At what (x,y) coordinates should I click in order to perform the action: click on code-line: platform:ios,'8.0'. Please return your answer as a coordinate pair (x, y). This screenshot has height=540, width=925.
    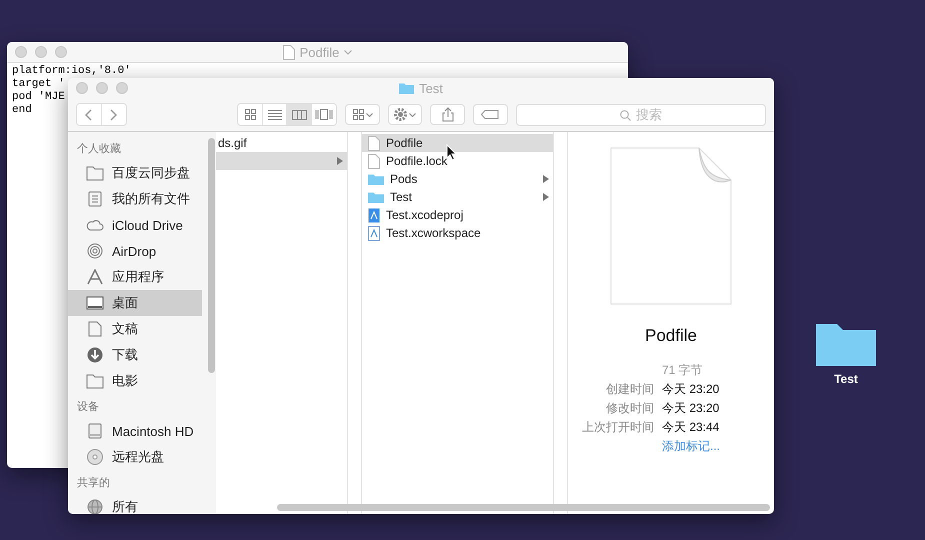
    Looking at the image, I should click on (71, 71).